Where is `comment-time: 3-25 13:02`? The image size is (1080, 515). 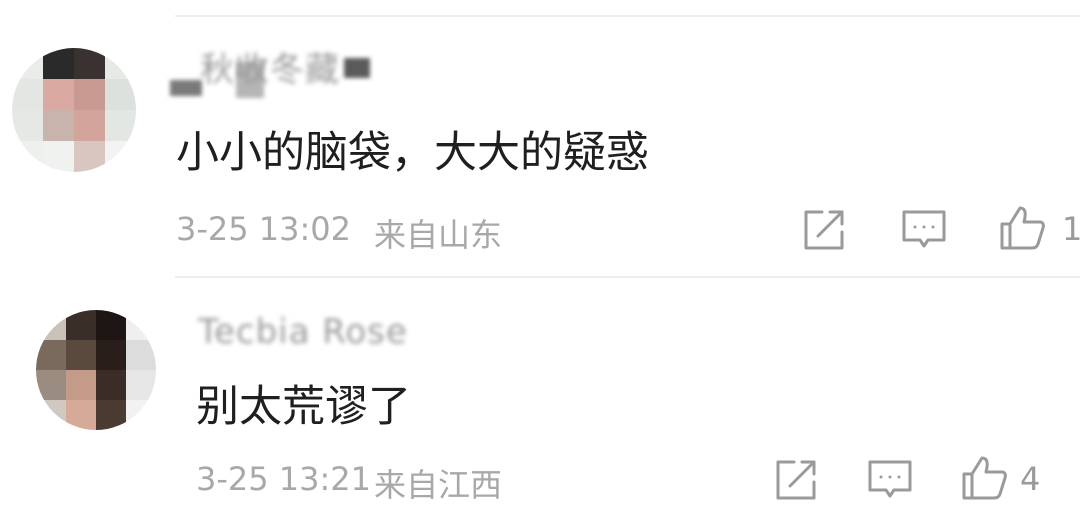 comment-time: 3-25 13:02 is located at coordinates (264, 229).